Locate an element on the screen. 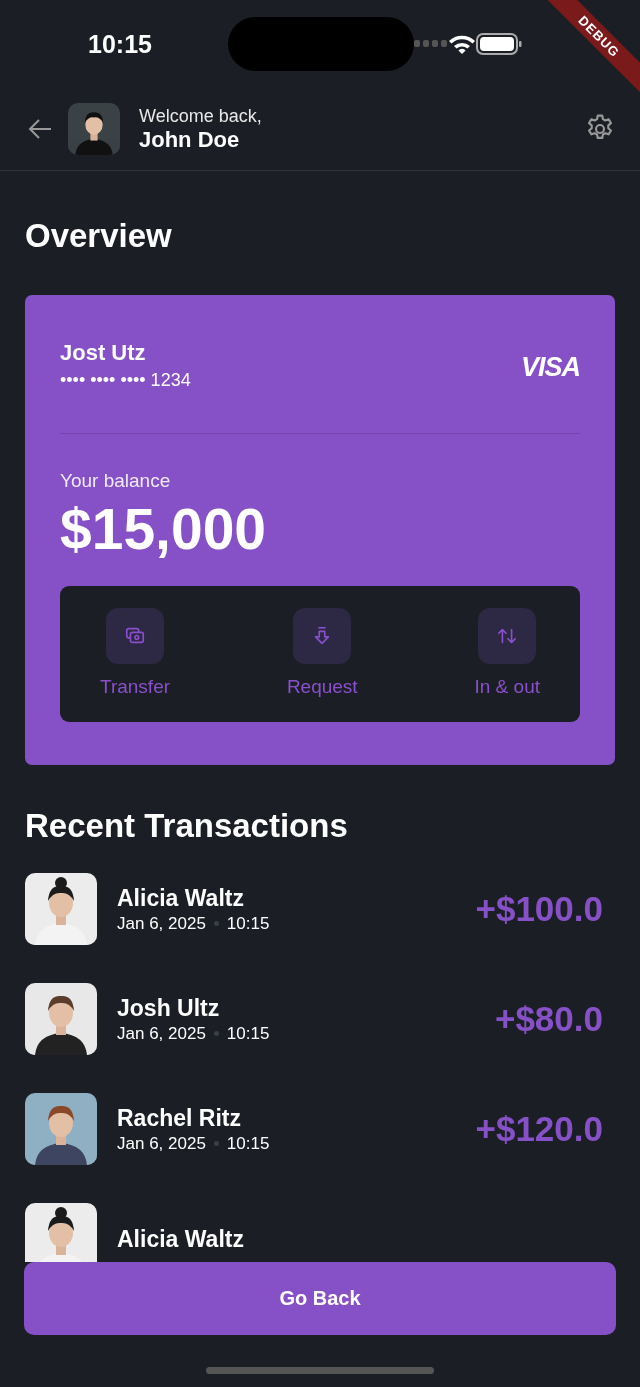  wifi-icon is located at coordinates (462, 44).